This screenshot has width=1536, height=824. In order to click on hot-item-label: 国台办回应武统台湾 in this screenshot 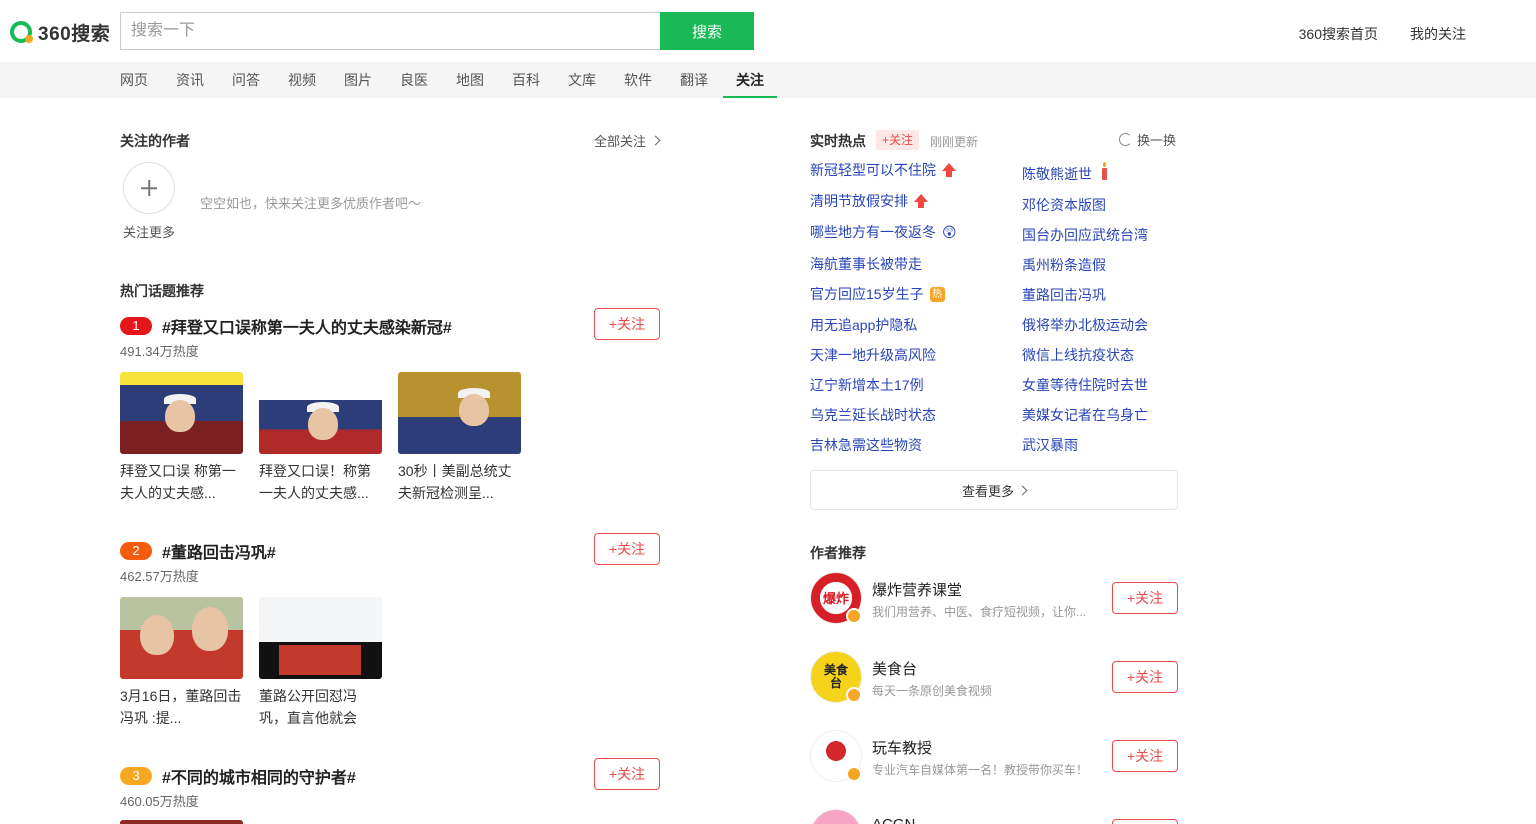, I will do `click(1085, 235)`.